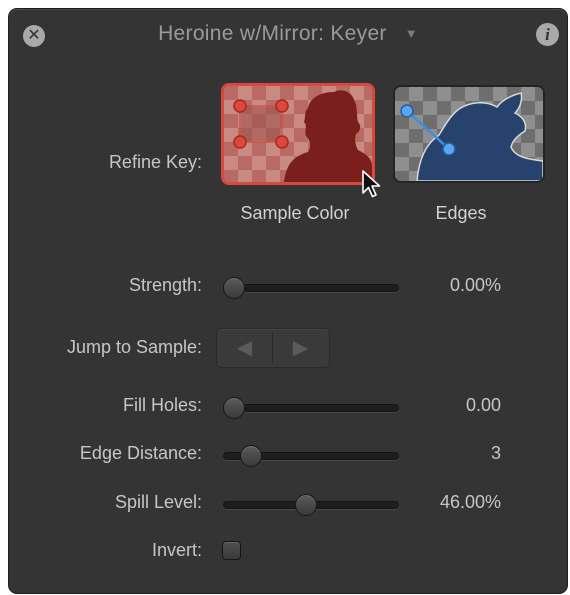  I want to click on edge-distance-value: 3, so click(441, 453).